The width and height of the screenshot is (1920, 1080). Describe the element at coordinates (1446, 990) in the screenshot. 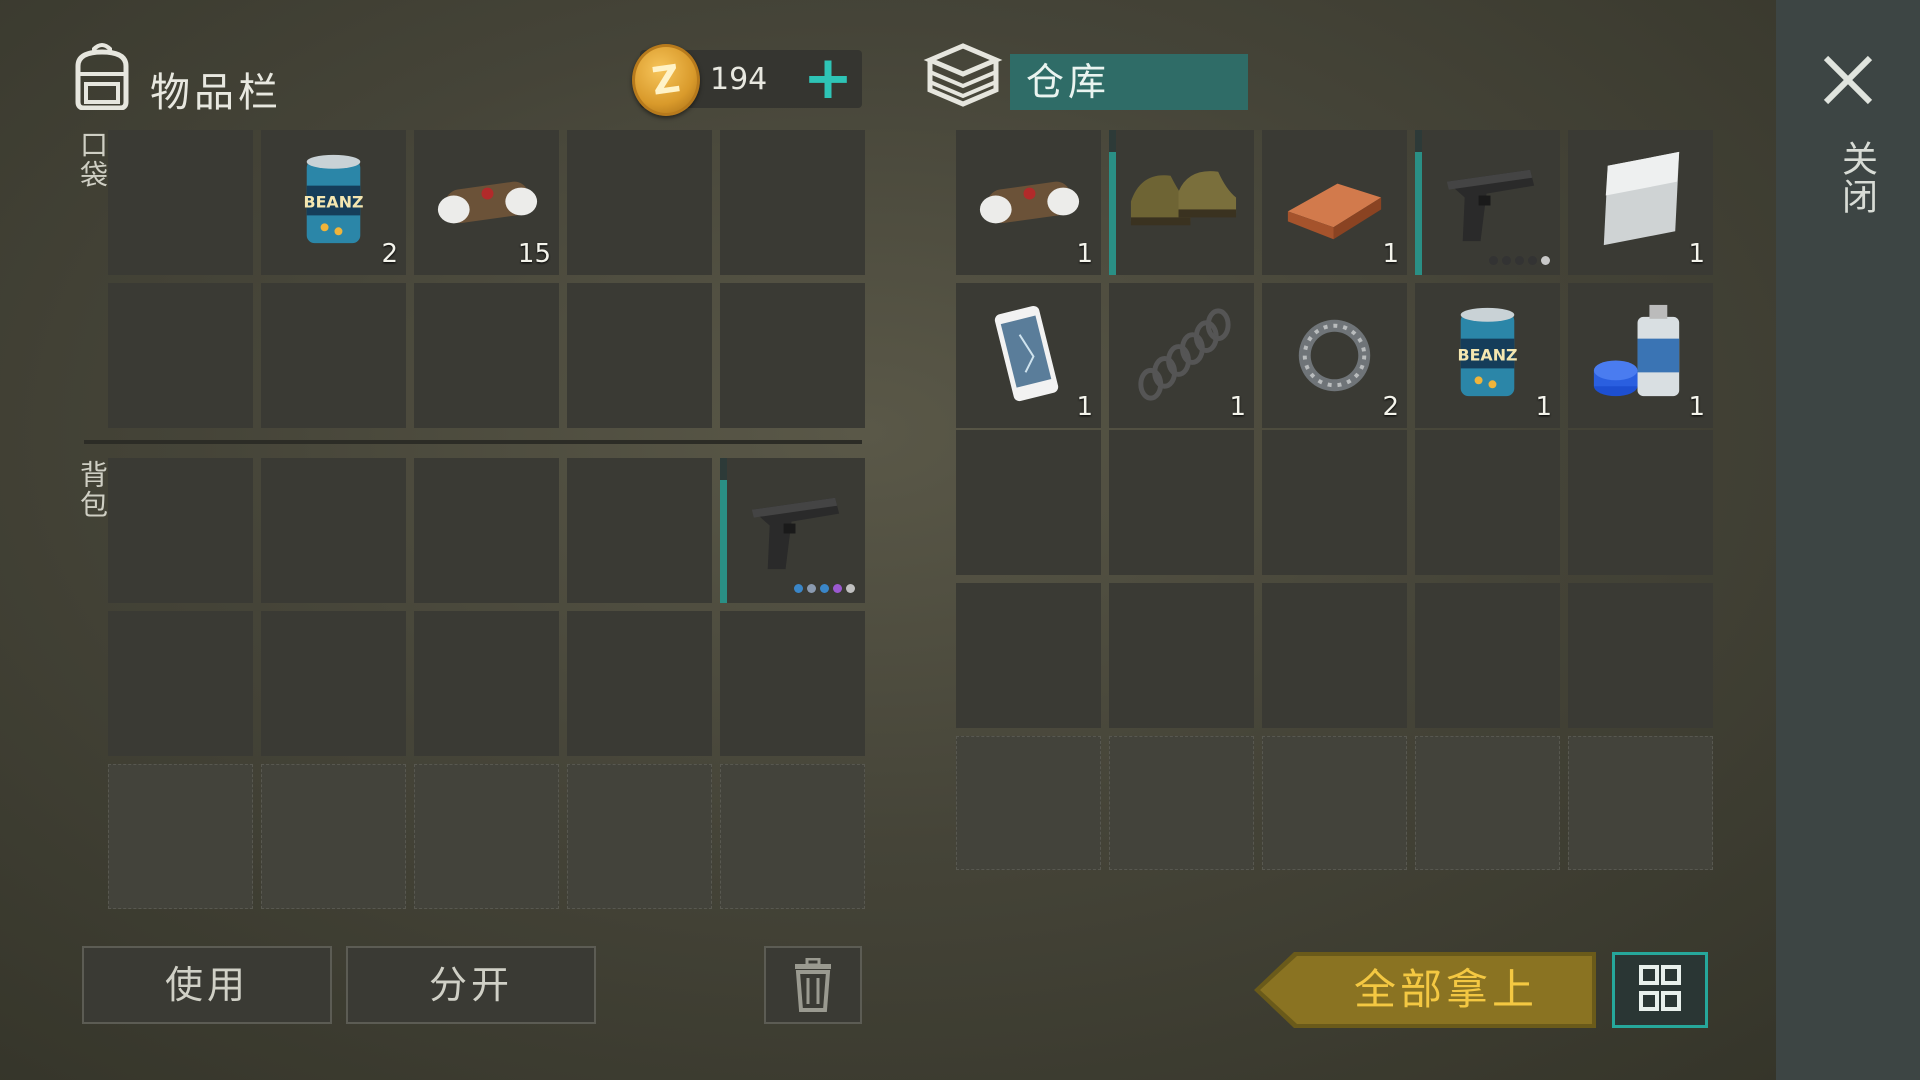

I see `take-all-label: 全部拿上` at that location.